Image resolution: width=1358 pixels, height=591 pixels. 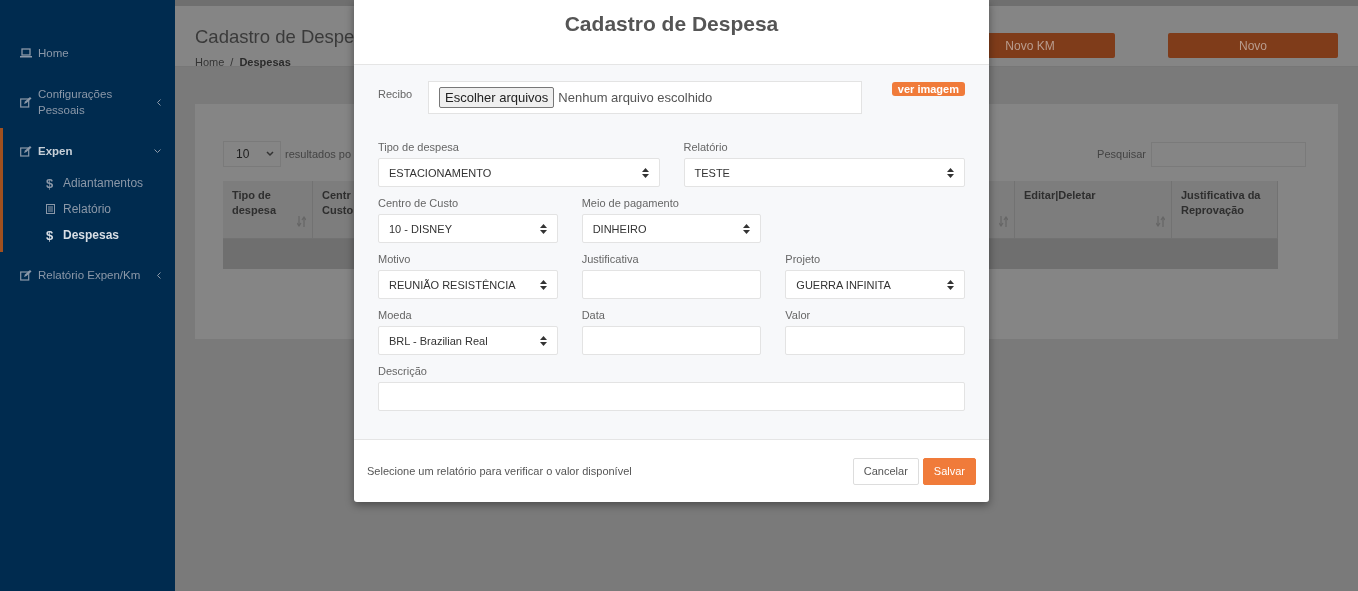 I want to click on breadcrumb-current: Despesas, so click(x=265, y=62).